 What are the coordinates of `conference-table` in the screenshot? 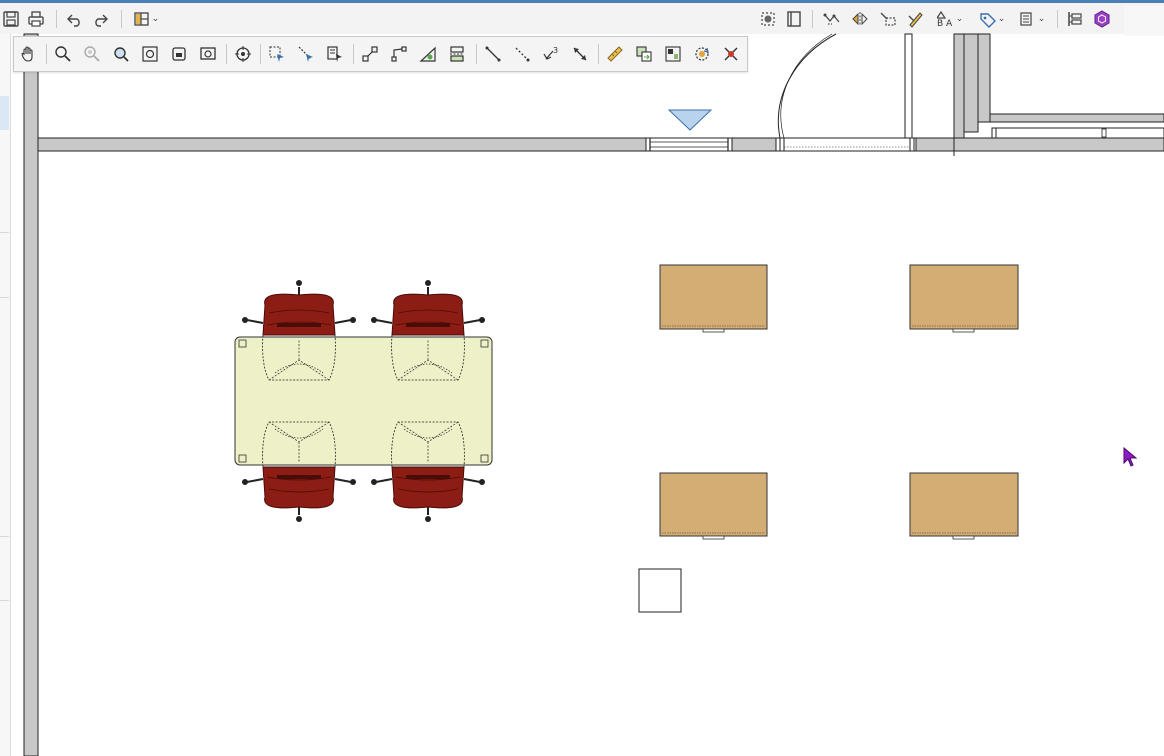 It's located at (363, 401).